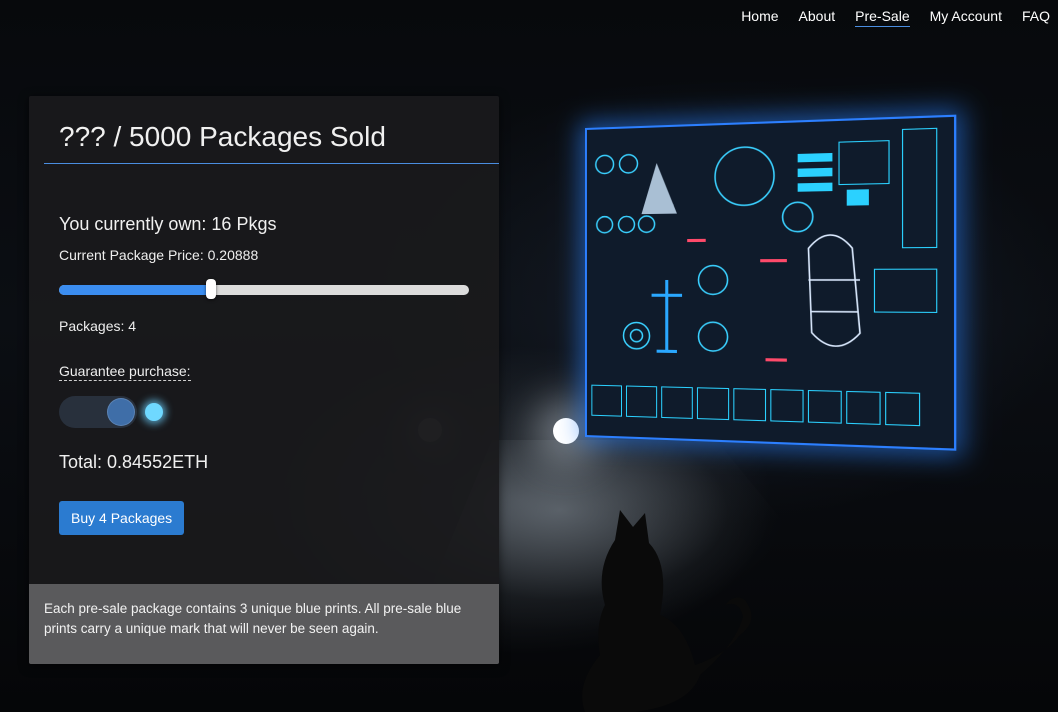  What do you see at coordinates (667, 611) in the screenshot?
I see `cat-silhouette` at bounding box center [667, 611].